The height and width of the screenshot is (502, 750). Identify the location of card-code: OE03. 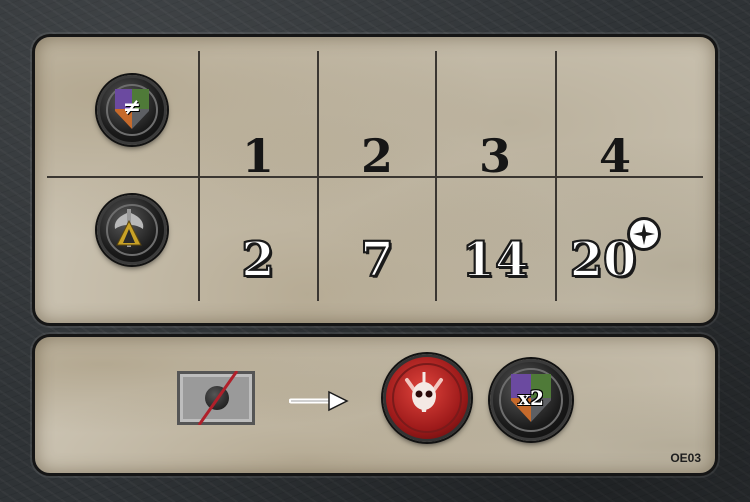
(685, 458).